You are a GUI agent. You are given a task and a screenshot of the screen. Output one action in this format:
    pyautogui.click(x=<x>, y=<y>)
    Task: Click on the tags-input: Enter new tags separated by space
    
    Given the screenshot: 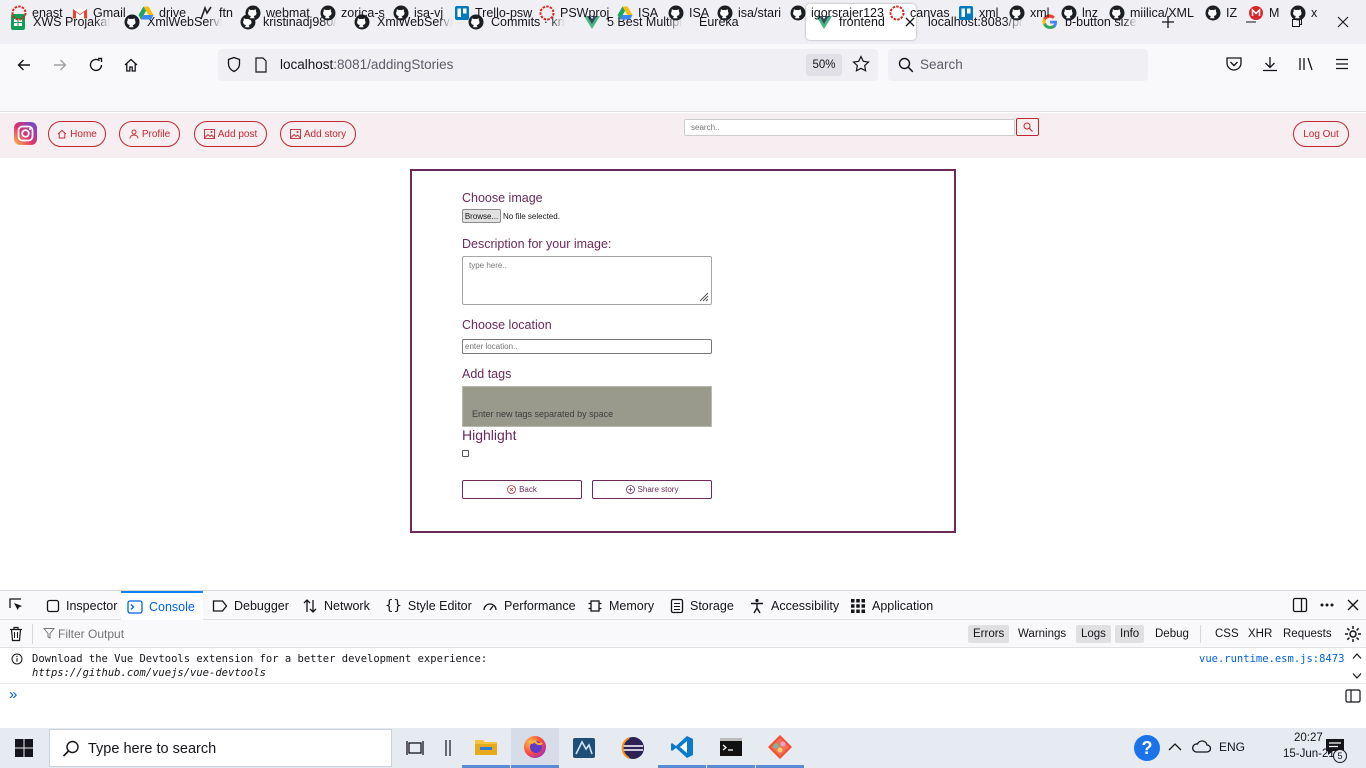 What is the action you would take?
    pyautogui.click(x=587, y=406)
    